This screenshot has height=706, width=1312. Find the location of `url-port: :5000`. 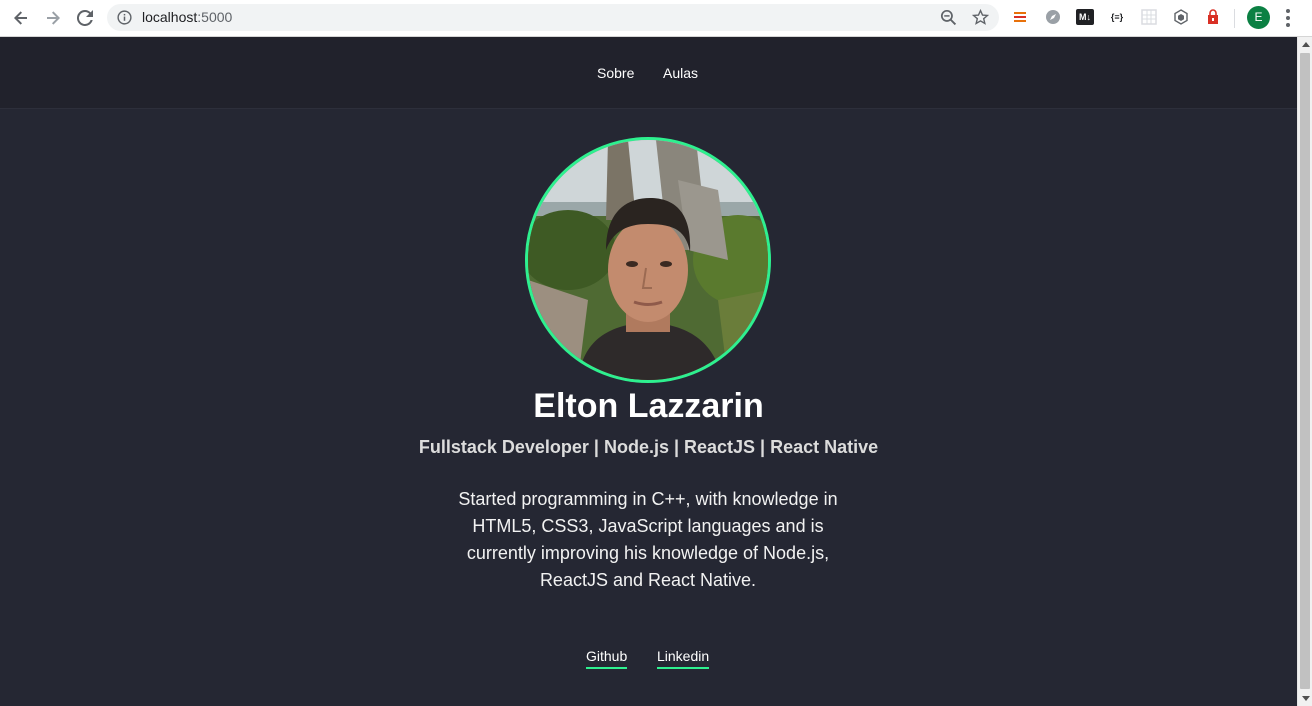

url-port: :5000 is located at coordinates (215, 17).